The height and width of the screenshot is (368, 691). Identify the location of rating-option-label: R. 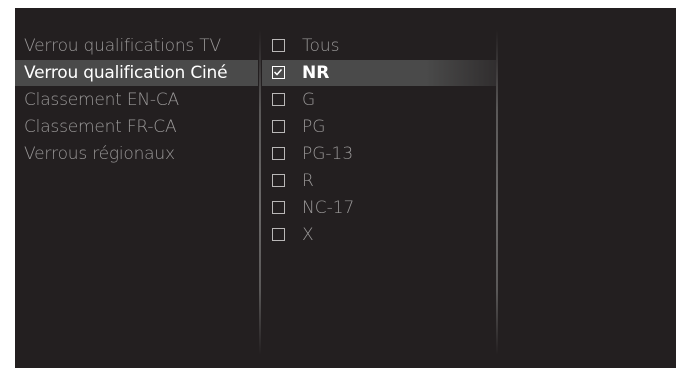
(308, 181).